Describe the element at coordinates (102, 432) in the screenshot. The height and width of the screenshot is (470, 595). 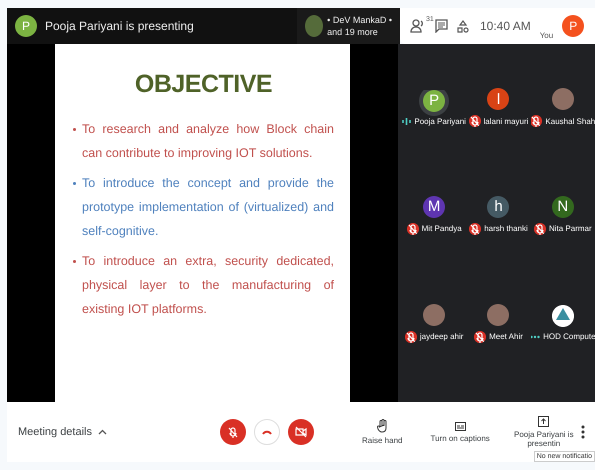
I see `chevron-up-icon` at that location.